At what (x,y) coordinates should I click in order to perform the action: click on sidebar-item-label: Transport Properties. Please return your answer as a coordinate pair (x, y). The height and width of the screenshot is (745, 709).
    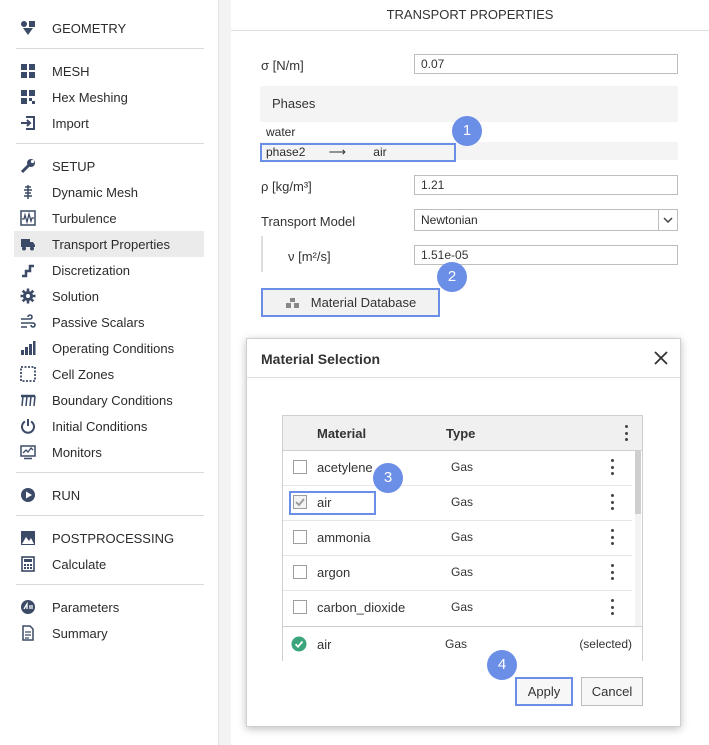
    Looking at the image, I should click on (111, 244).